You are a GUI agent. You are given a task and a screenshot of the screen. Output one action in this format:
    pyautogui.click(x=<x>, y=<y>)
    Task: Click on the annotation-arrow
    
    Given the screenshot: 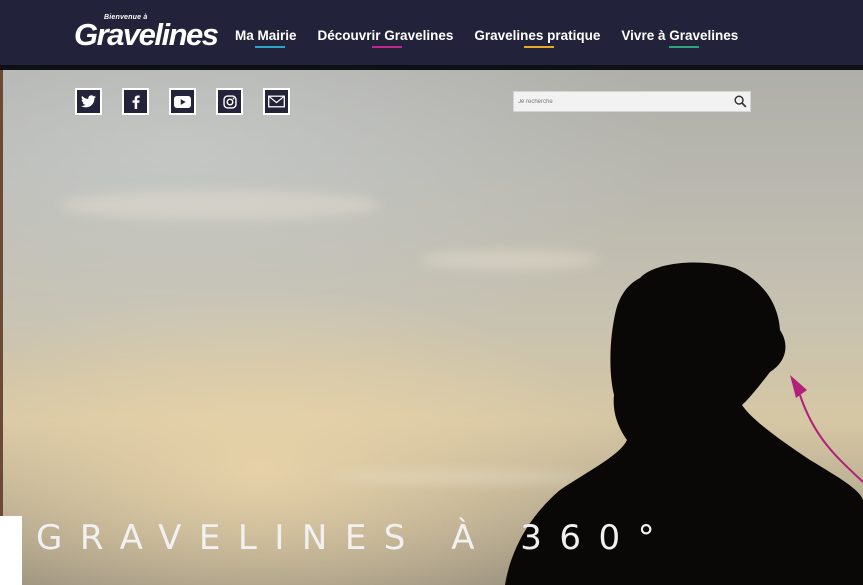 What is the action you would take?
    pyautogui.click(x=826, y=429)
    